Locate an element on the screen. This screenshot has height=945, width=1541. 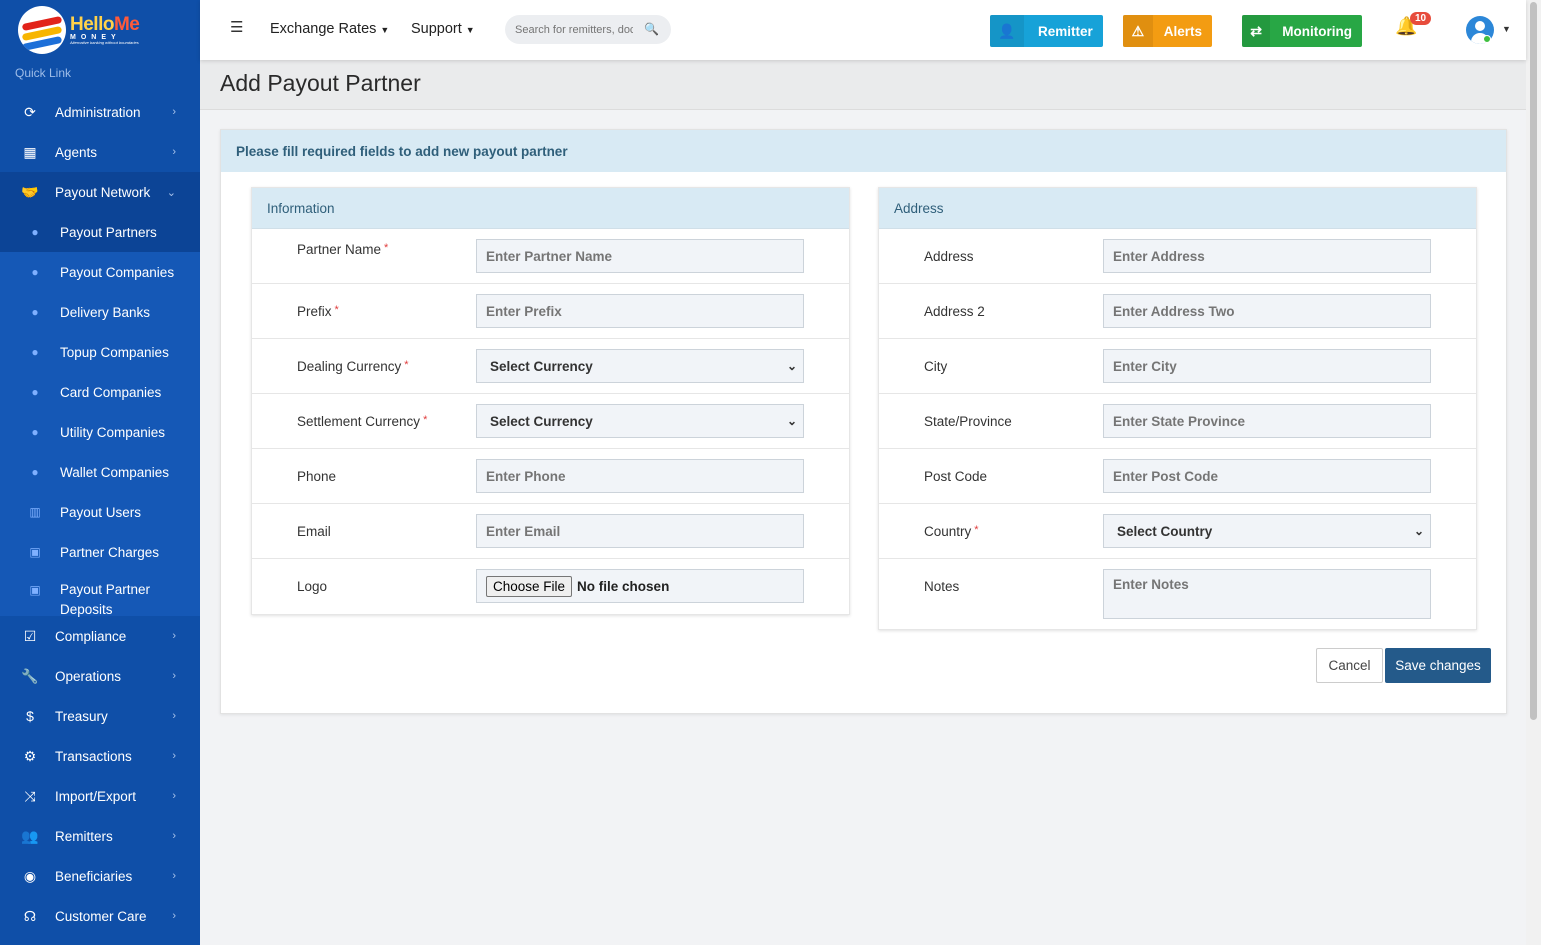
sidebar-subitem-label: Card Companies is located at coordinates (111, 392).